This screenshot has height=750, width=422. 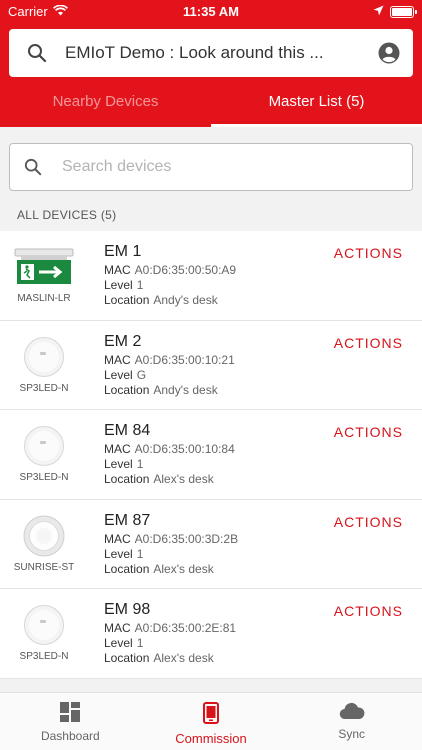 What do you see at coordinates (127, 609) in the screenshot?
I see `device-name: EM 98` at bounding box center [127, 609].